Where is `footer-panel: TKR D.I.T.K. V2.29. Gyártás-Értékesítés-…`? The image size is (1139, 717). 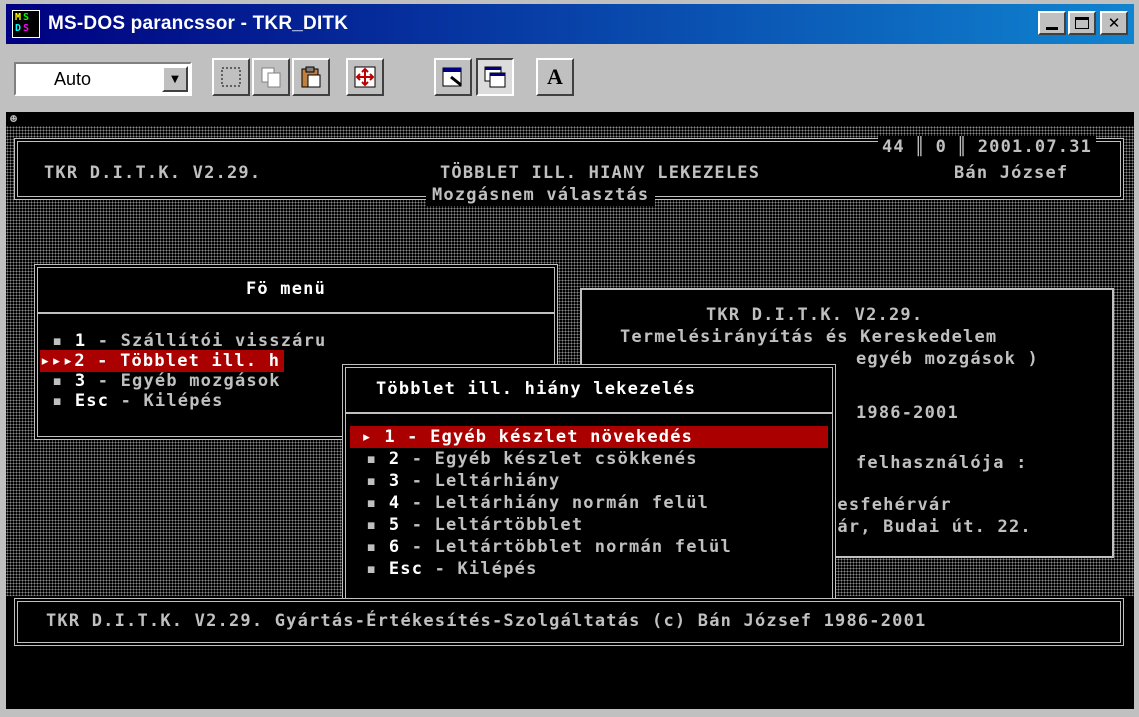
footer-panel: TKR D.I.T.K. V2.29. Gyártás-Értékesítés-… is located at coordinates (569, 622).